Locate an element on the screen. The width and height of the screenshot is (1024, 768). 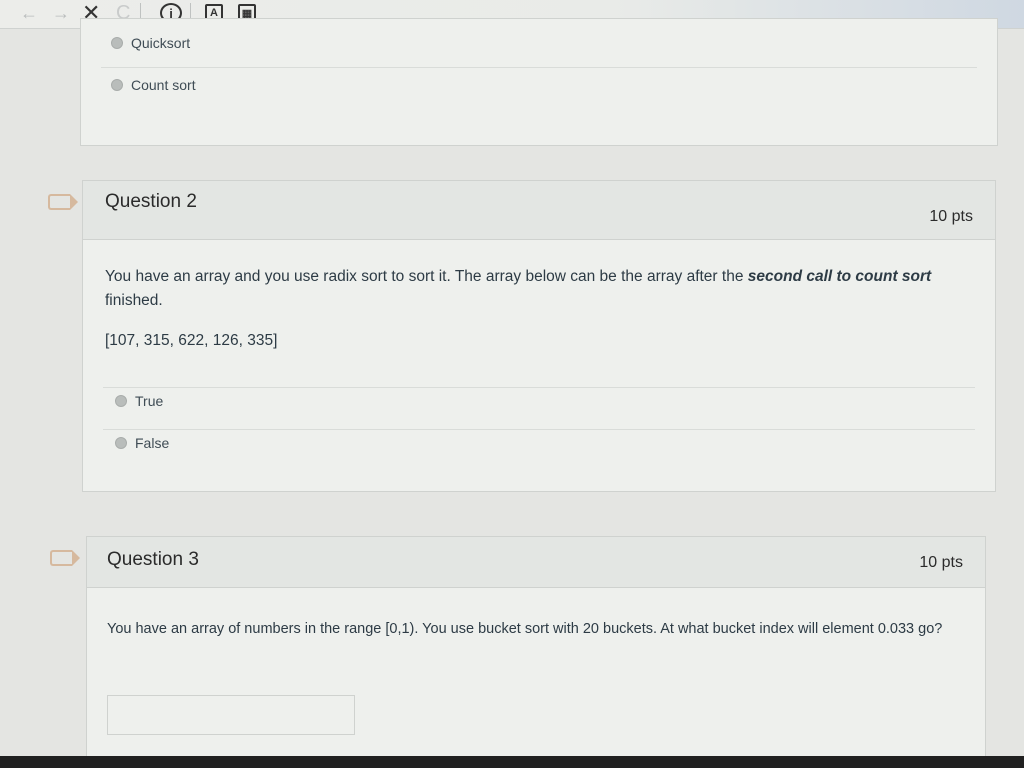
back-arrow-icon: ← is located at coordinates (29, 13).